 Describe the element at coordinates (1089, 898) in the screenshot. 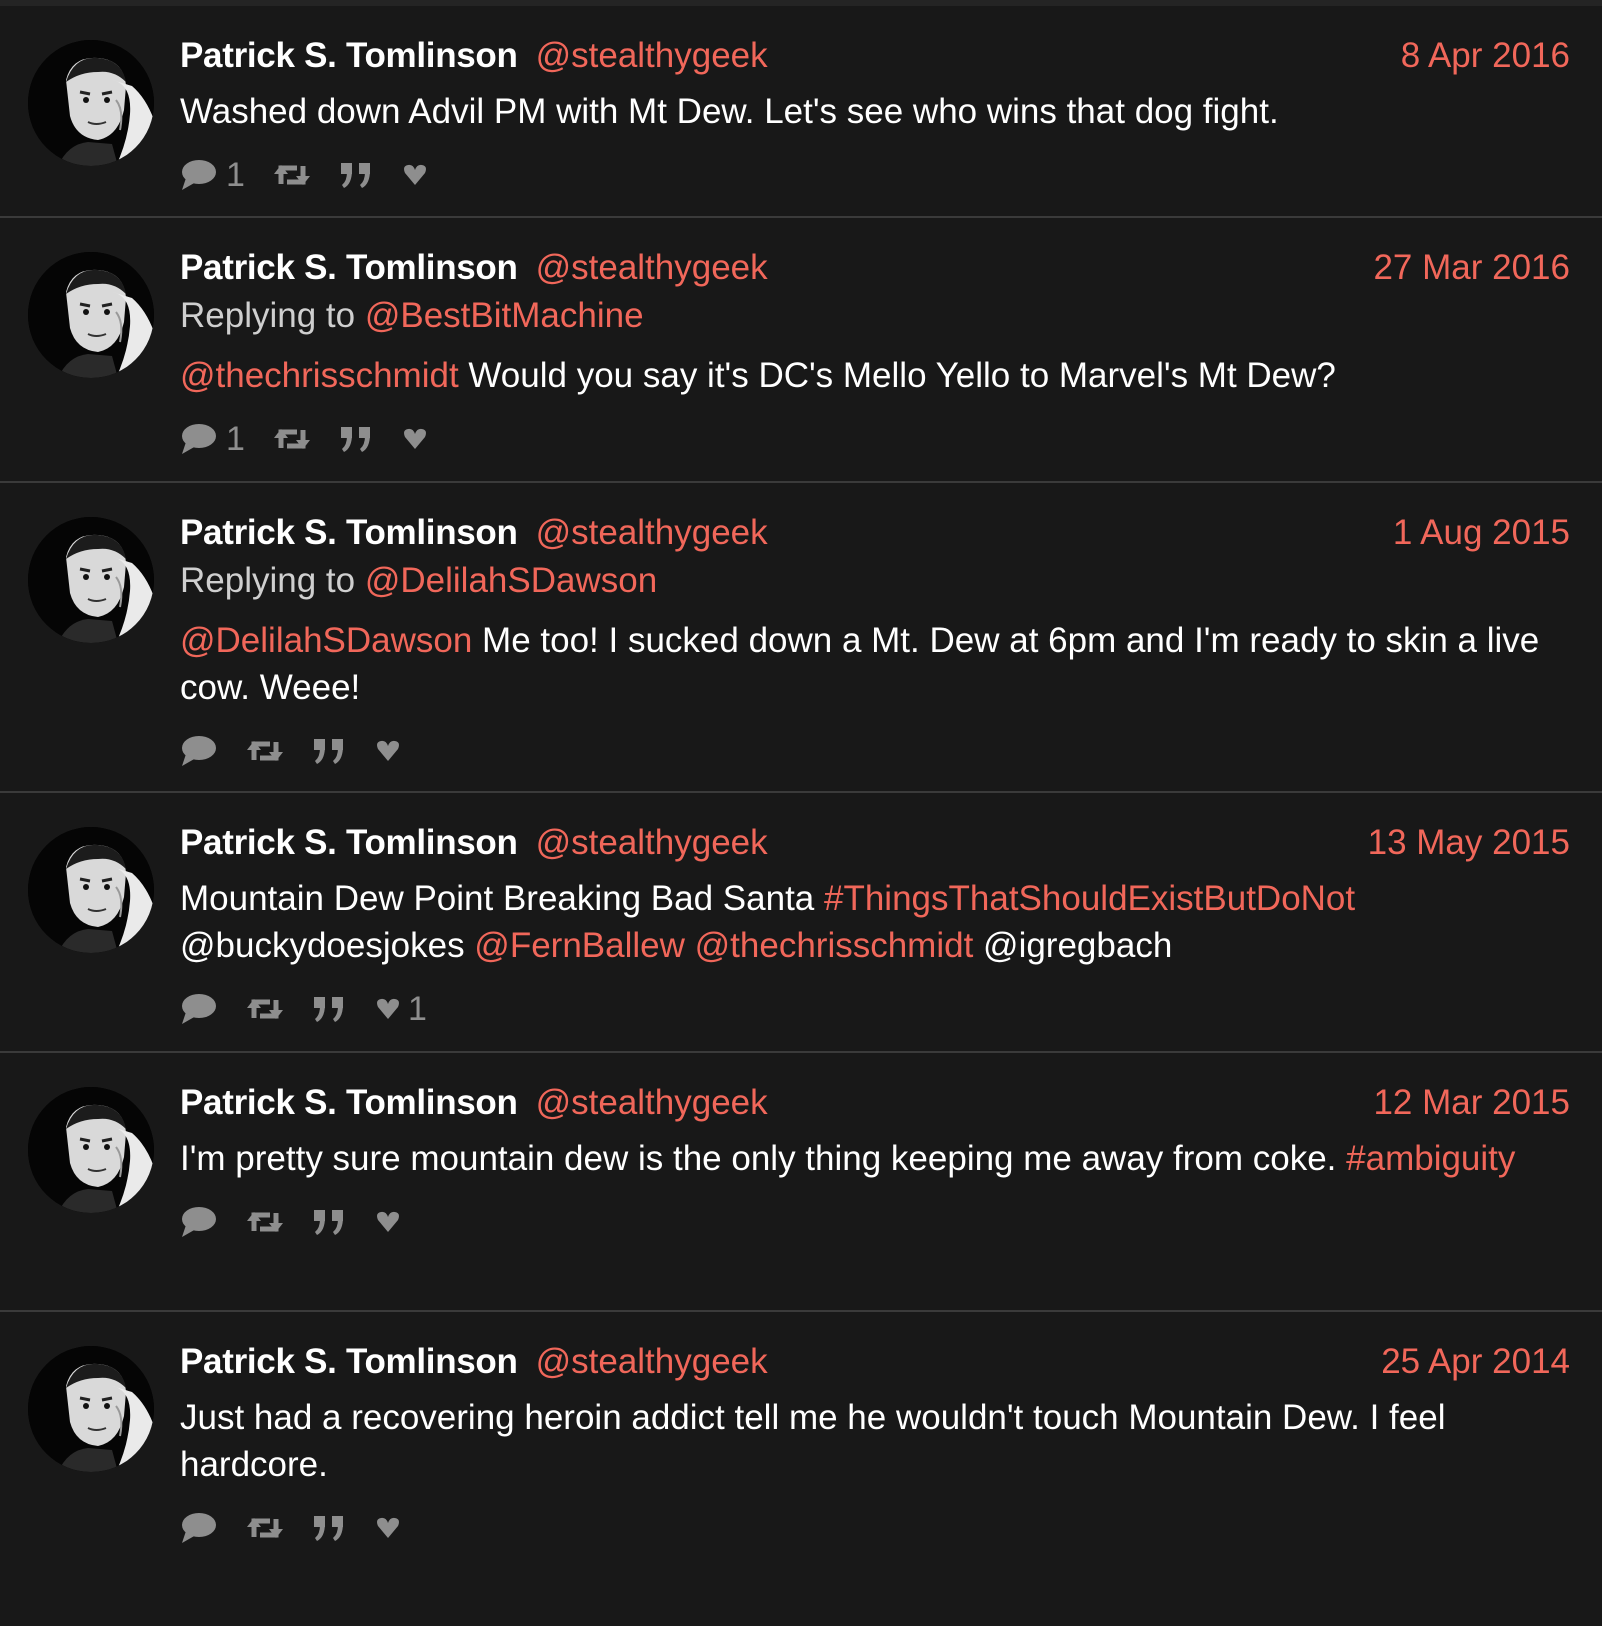

I see `tweet-link: #ThingsThatShouldExistButDoNot` at that location.